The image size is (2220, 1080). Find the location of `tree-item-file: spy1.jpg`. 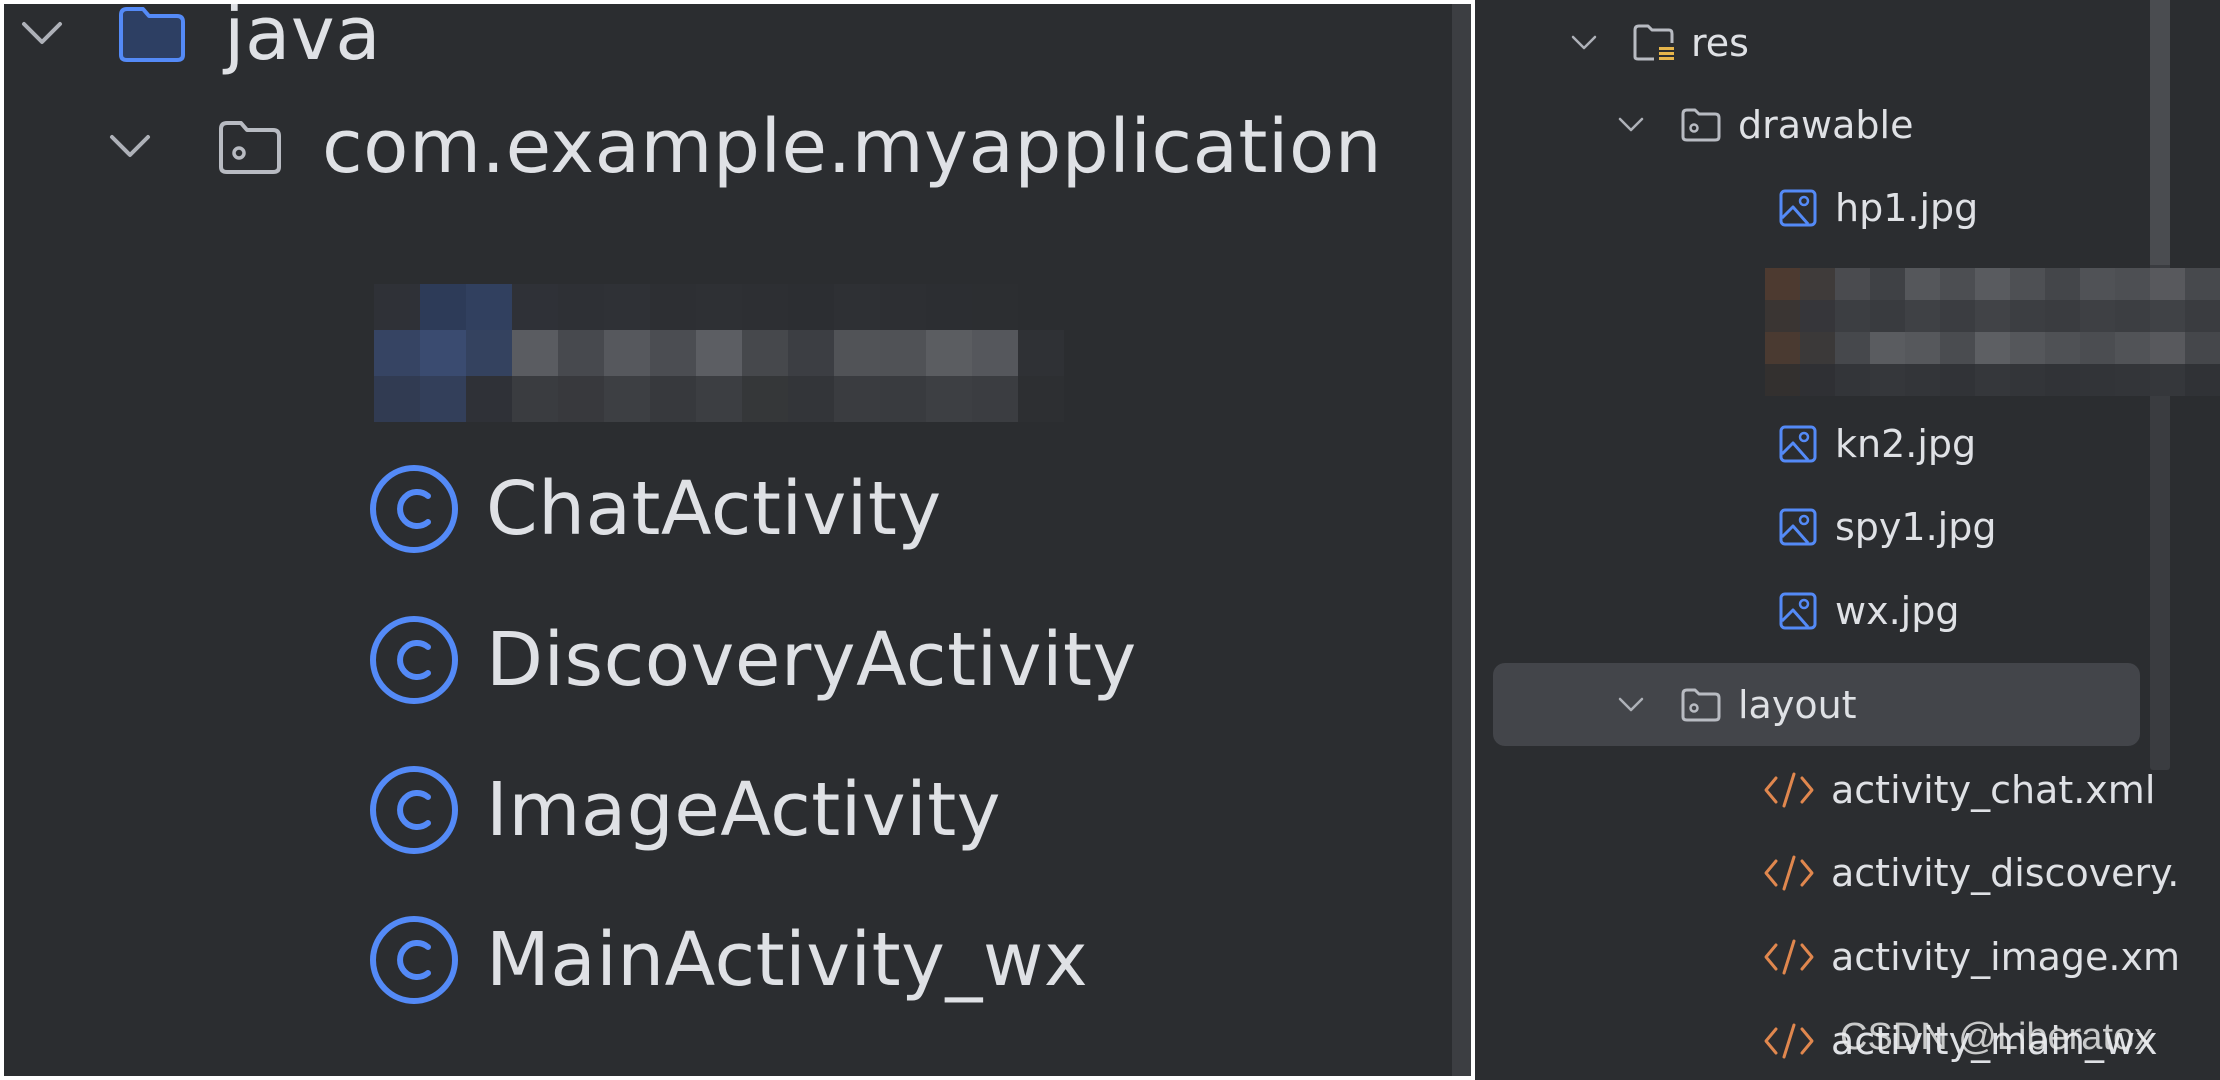

tree-item-file: spy1.jpg is located at coordinates (1885, 527).